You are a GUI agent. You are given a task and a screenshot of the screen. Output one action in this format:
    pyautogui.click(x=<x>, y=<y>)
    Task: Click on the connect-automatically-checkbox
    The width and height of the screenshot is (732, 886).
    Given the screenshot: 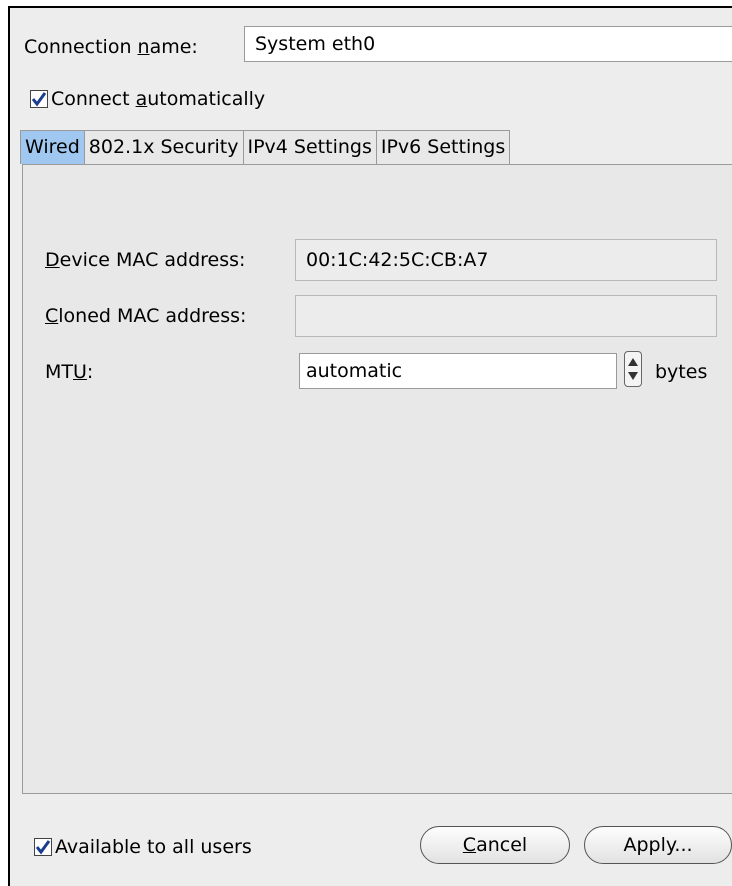 What is the action you would take?
    pyautogui.click(x=39, y=99)
    